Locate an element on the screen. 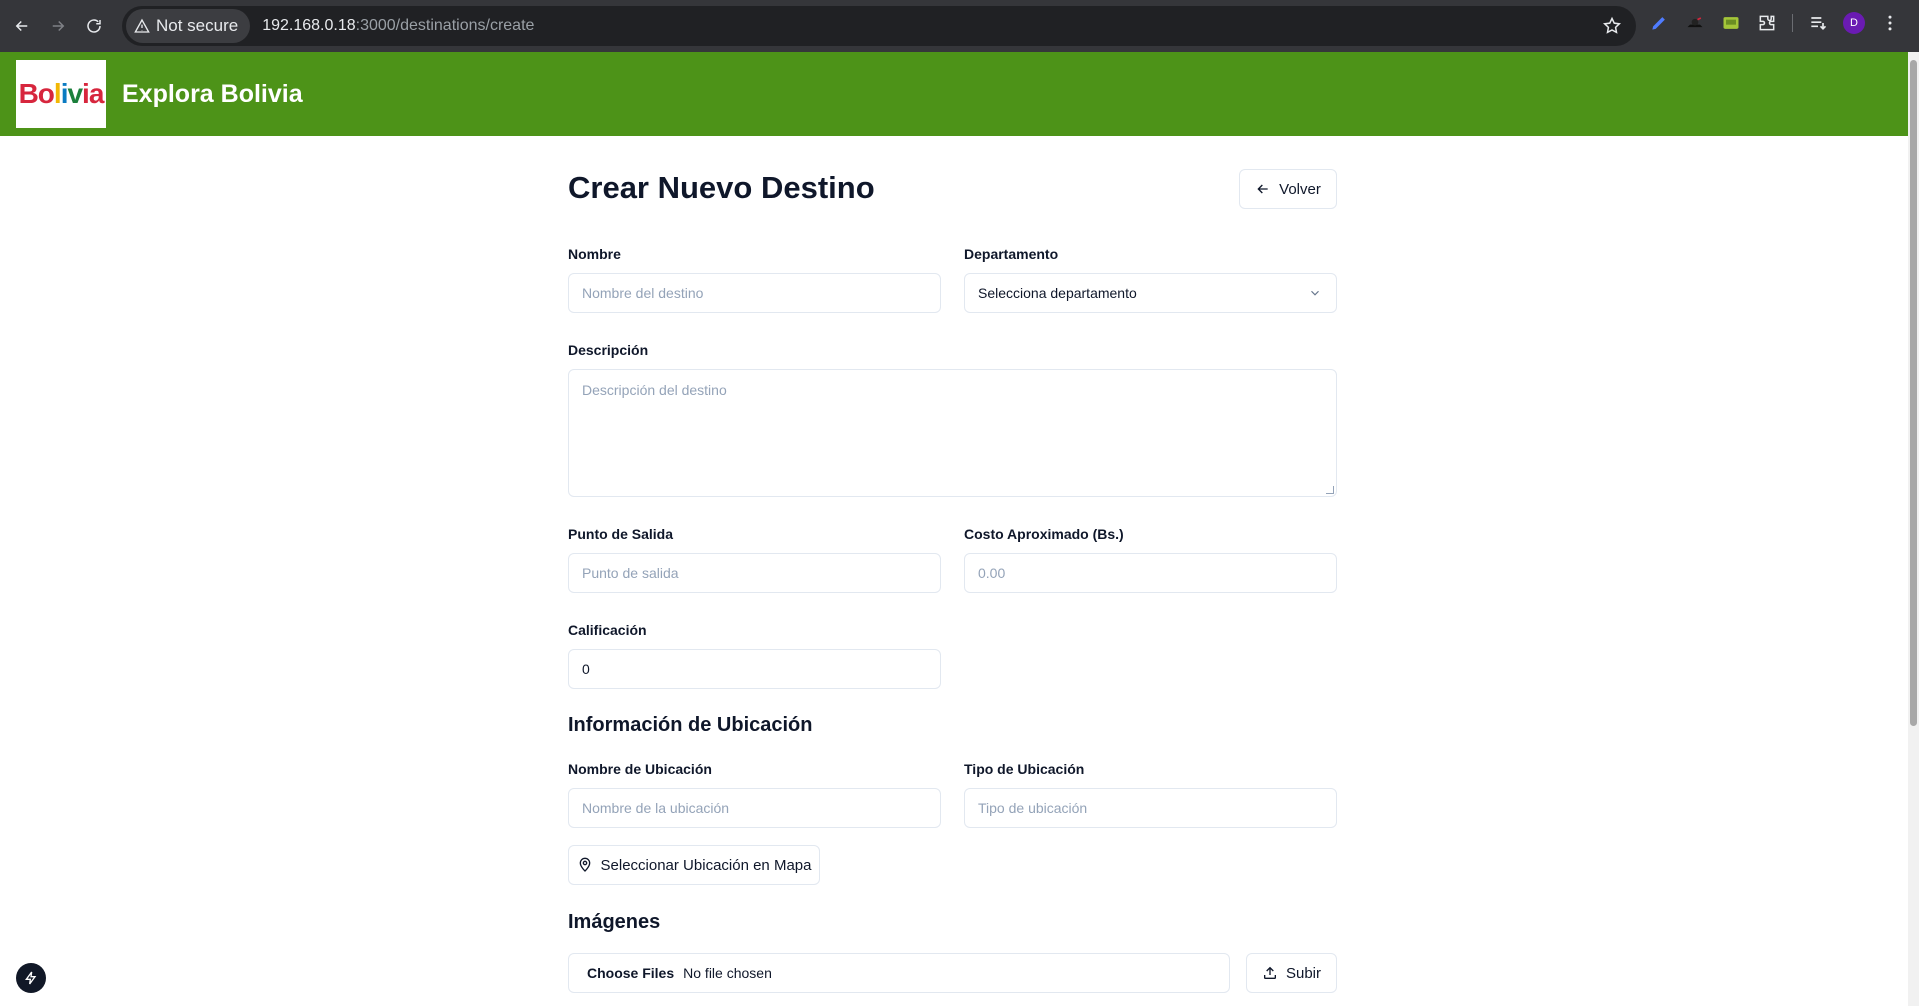 Image resolution: width=1919 pixels, height=1006 pixels. costo-input: 0.00 is located at coordinates (1150, 573).